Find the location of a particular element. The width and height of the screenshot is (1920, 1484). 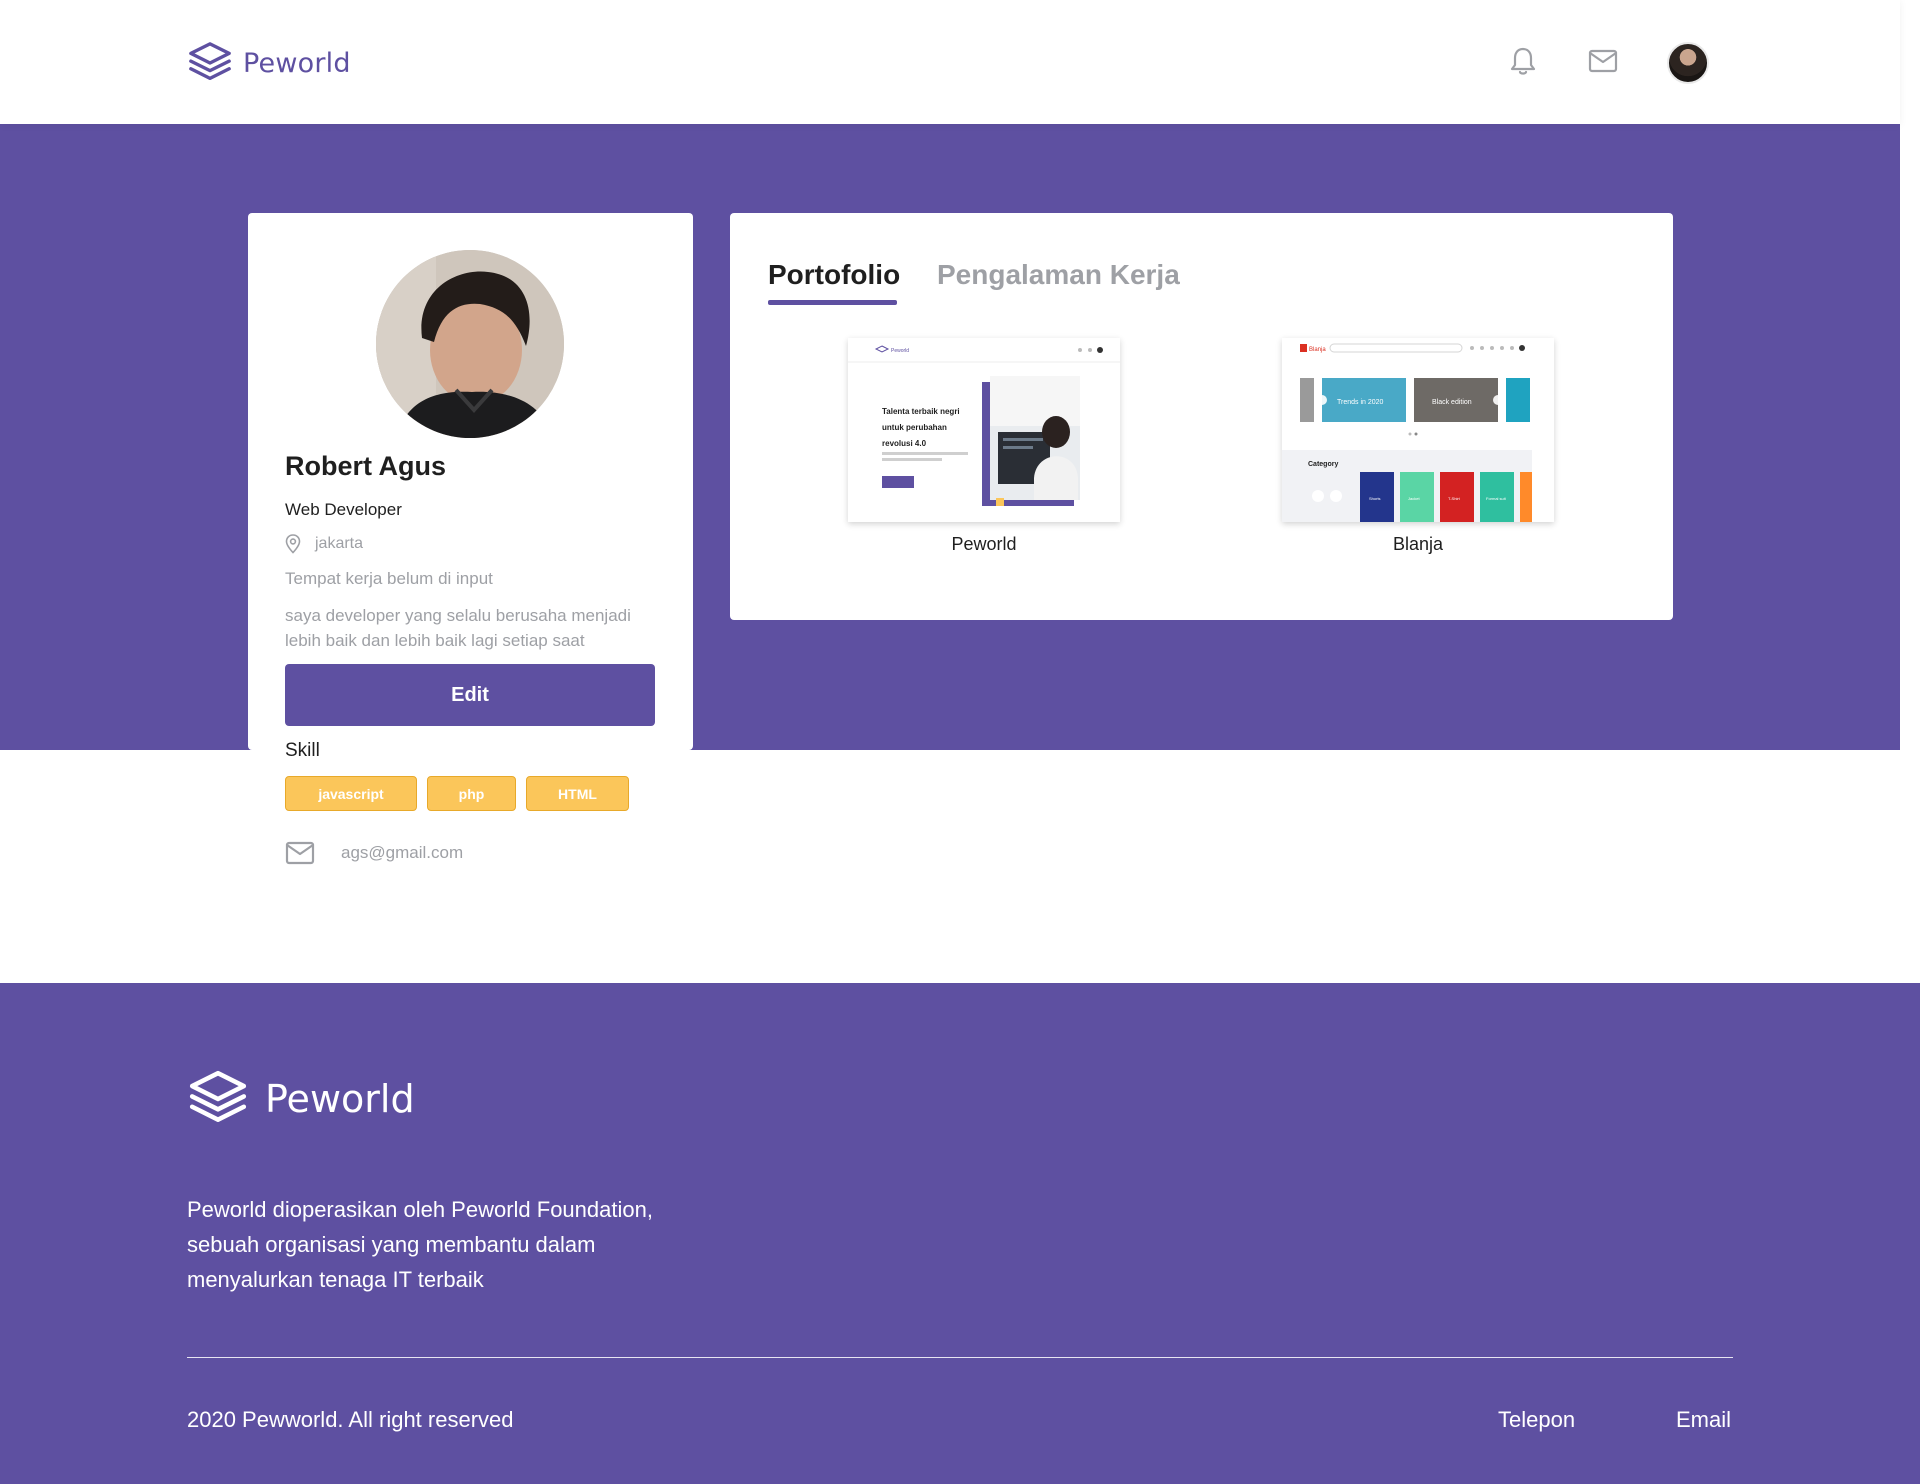

skill-title: Skill is located at coordinates (302, 750).